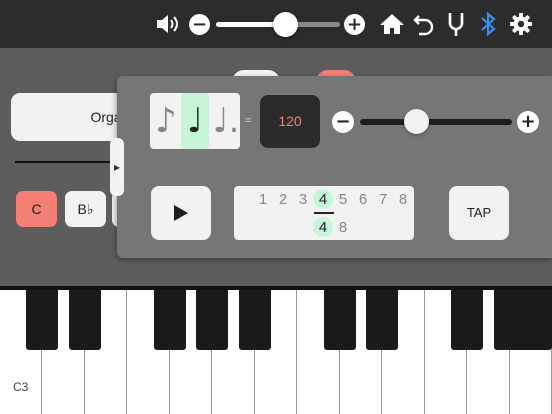 The width and height of the screenshot is (552, 414). What do you see at coordinates (303, 199) in the screenshot?
I see `numerator-option: 3` at bounding box center [303, 199].